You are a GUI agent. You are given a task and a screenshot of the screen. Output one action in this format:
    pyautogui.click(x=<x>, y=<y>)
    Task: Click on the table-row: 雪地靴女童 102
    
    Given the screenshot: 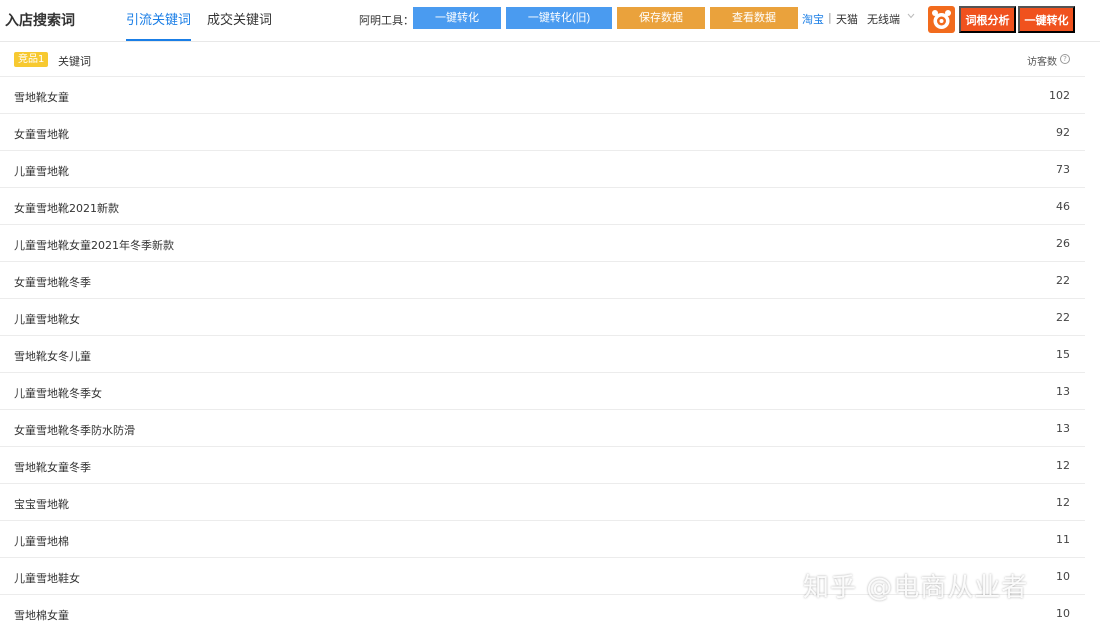 What is the action you would take?
    pyautogui.click(x=542, y=95)
    